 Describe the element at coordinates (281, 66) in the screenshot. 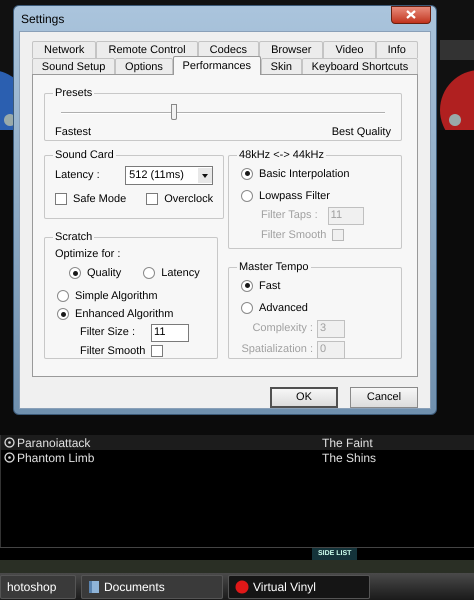

I see `tab: Skin` at that location.